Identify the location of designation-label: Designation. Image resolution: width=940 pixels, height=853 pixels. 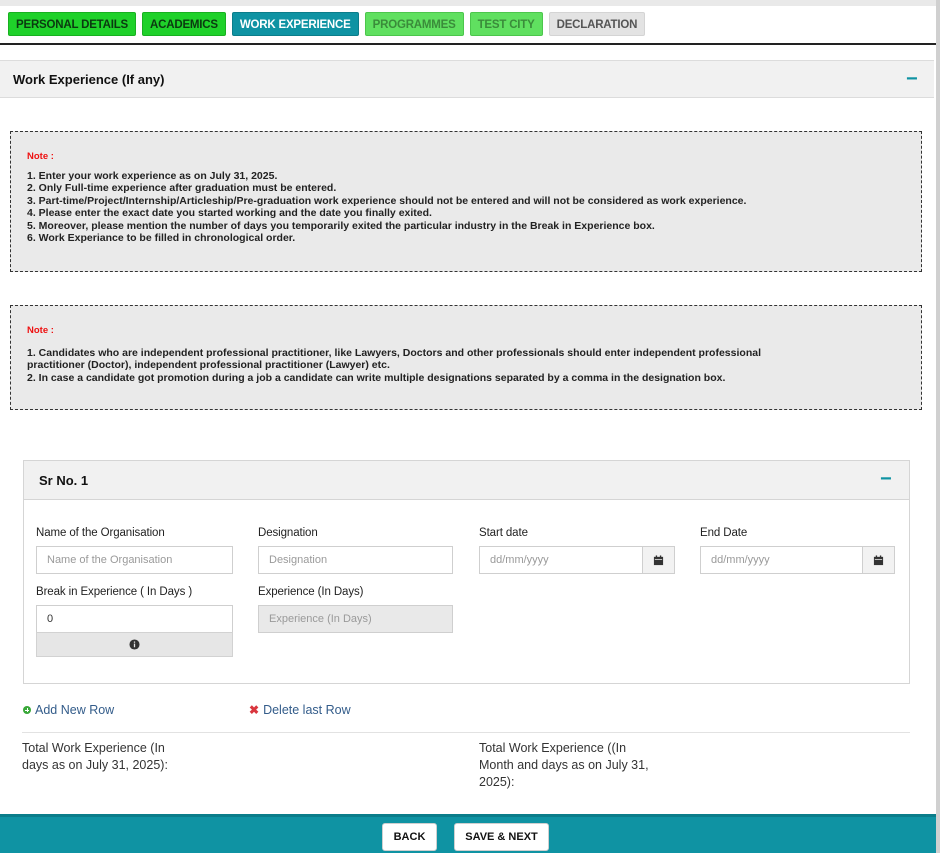
(288, 533).